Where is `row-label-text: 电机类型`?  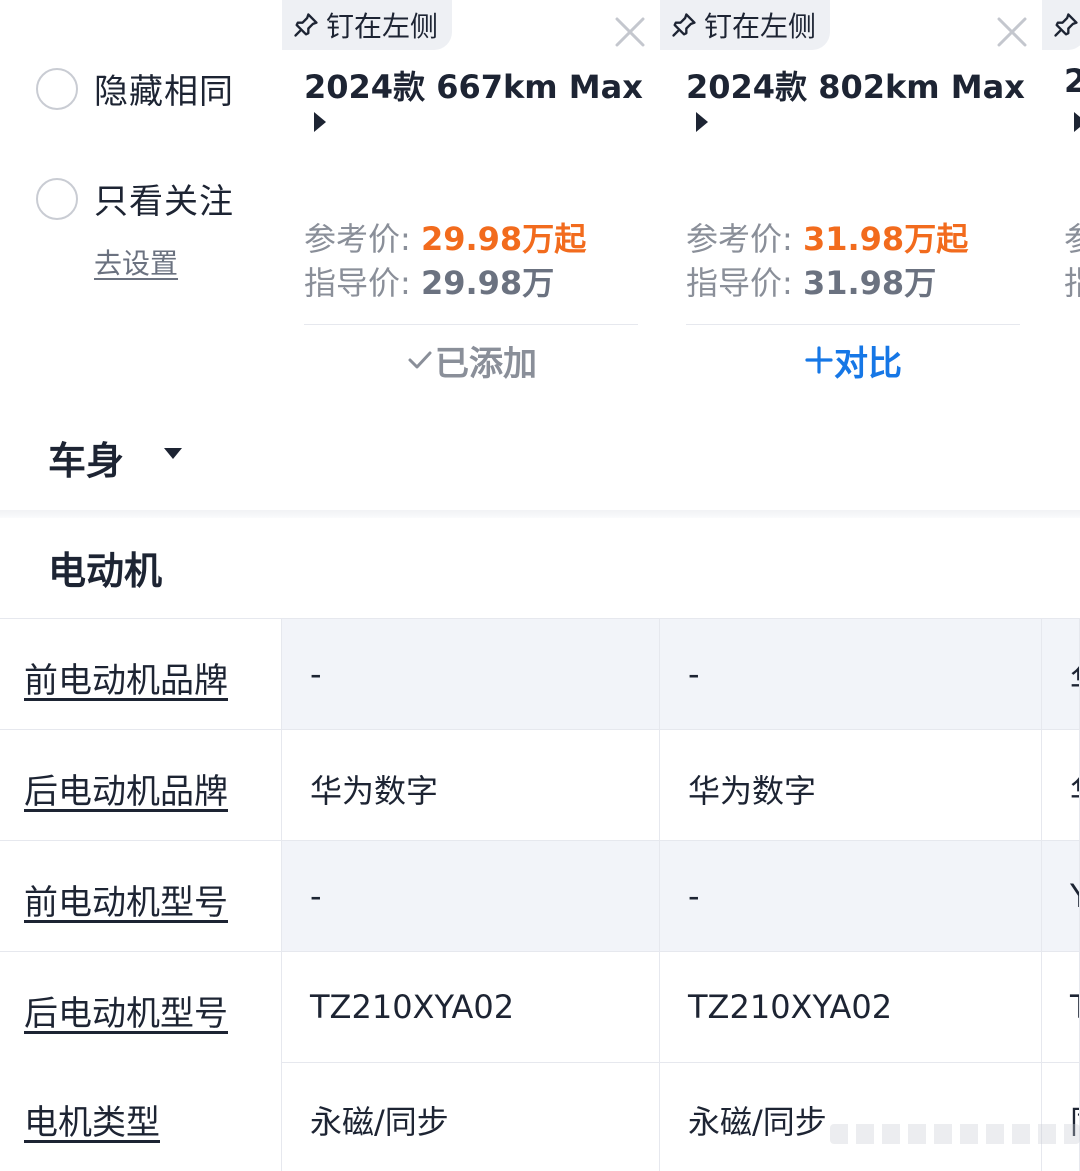
row-label-text: 电机类型 is located at coordinates (92, 1119).